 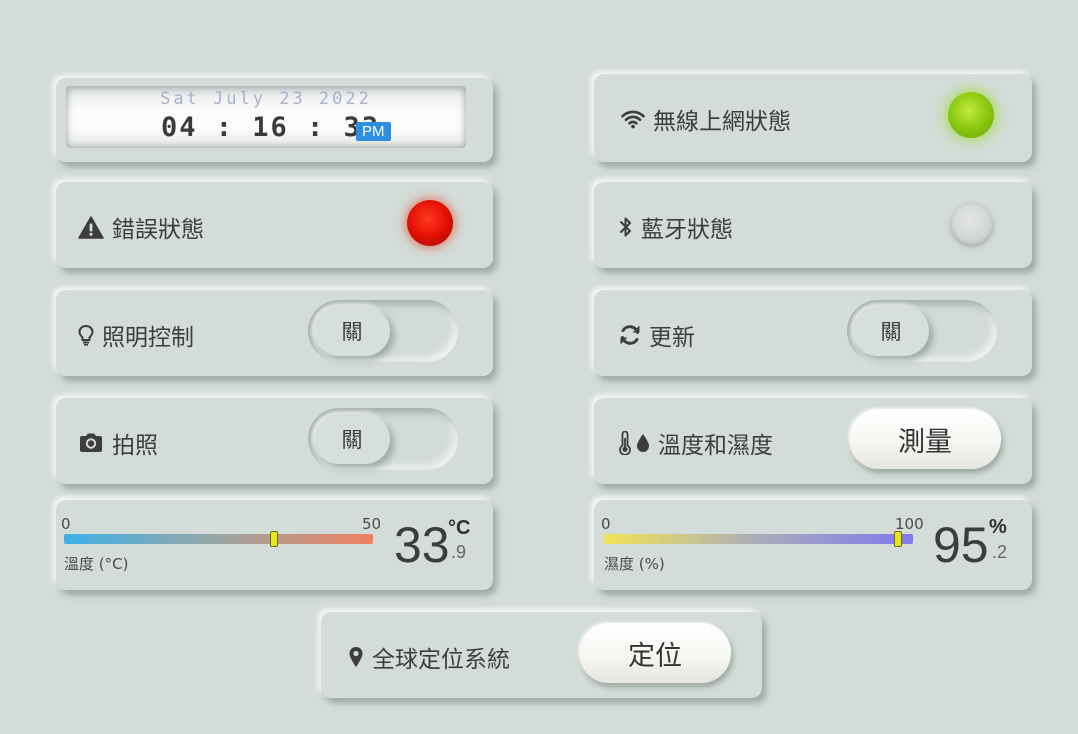 What do you see at coordinates (352, 439) in the screenshot?
I see `camera-toggle-knob: 關` at bounding box center [352, 439].